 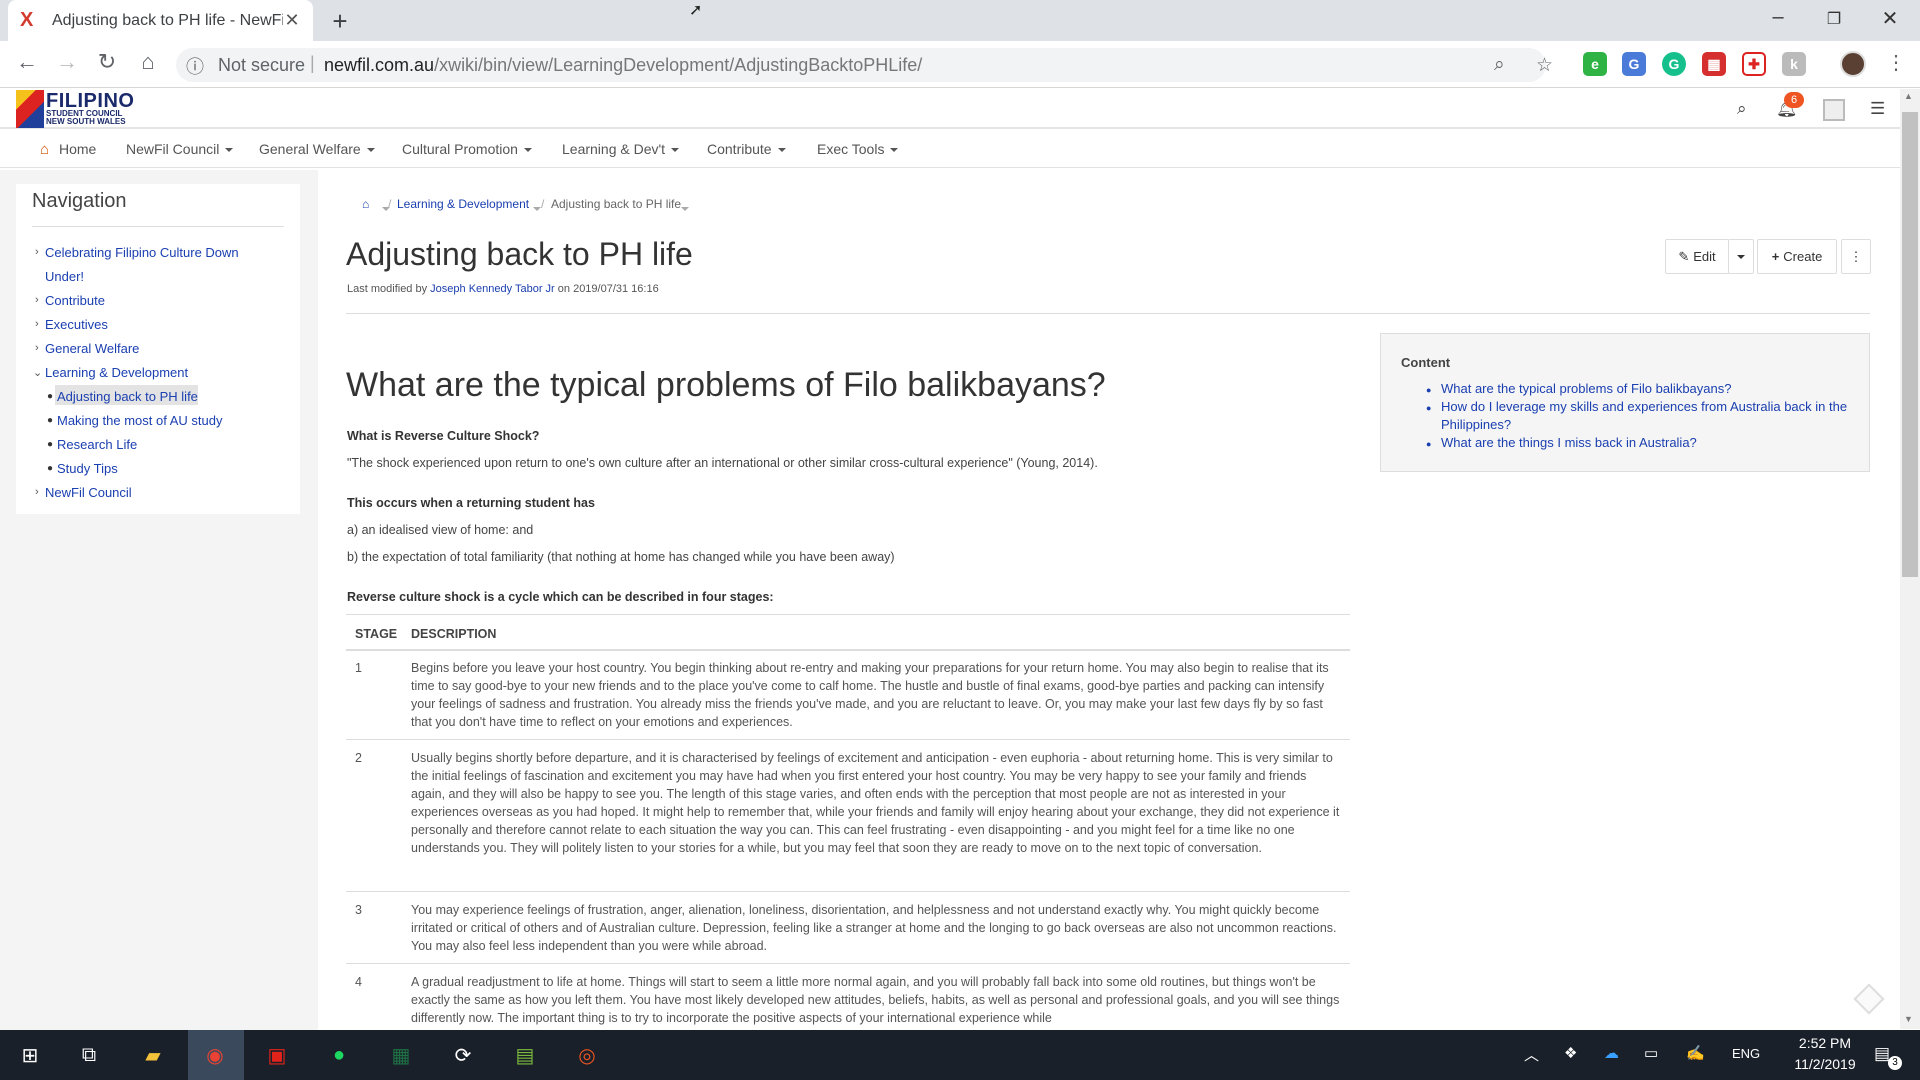 I want to click on search-icon: ⌕, so click(x=1742, y=109).